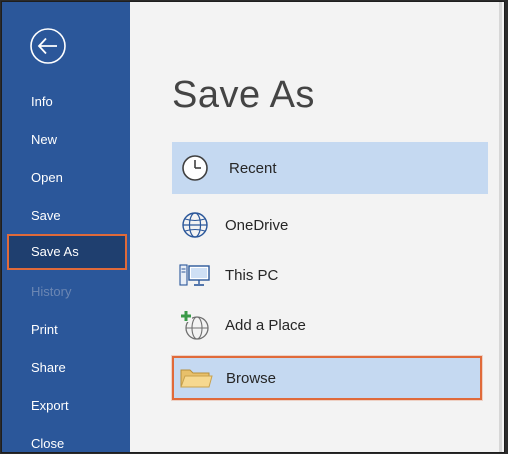 This screenshot has height=454, width=508. Describe the element at coordinates (251, 378) in the screenshot. I see `location-label: Browse` at that location.